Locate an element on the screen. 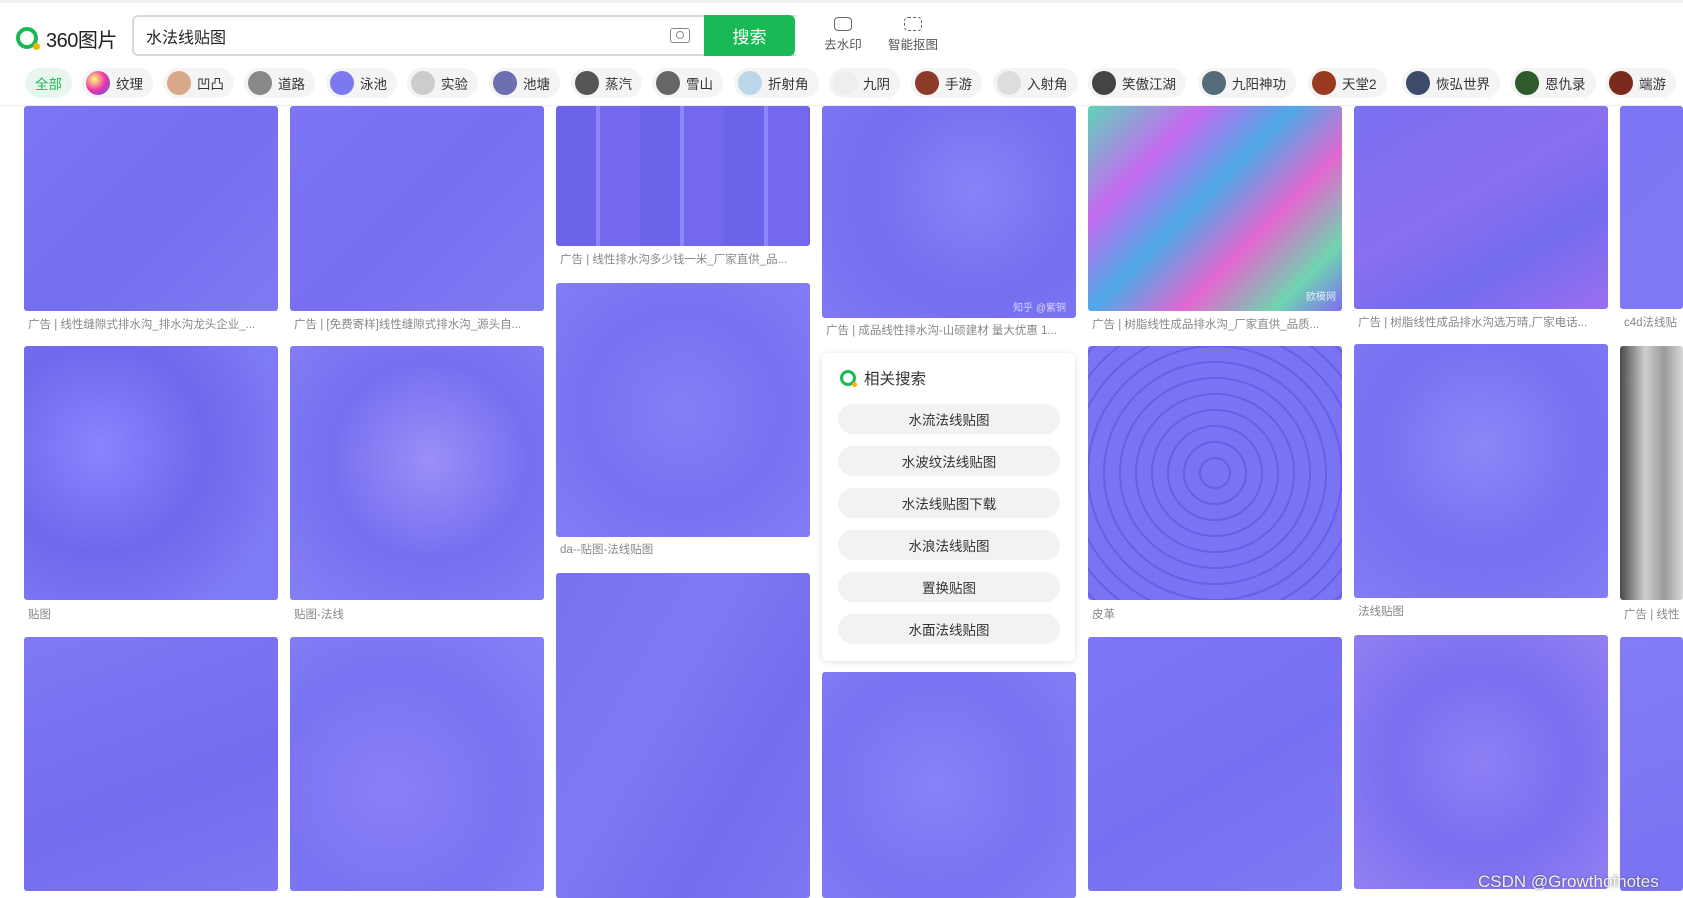 Image resolution: width=1683 pixels, height=898 pixels. related-search-title: 相关搜索 is located at coordinates (895, 379).